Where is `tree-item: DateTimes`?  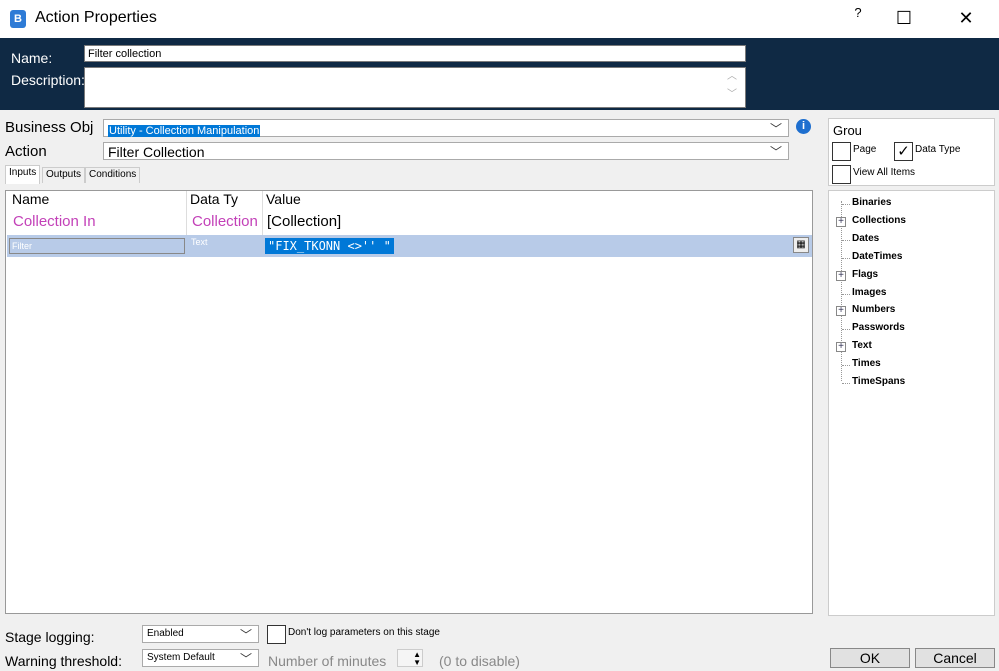 tree-item: DateTimes is located at coordinates (877, 256).